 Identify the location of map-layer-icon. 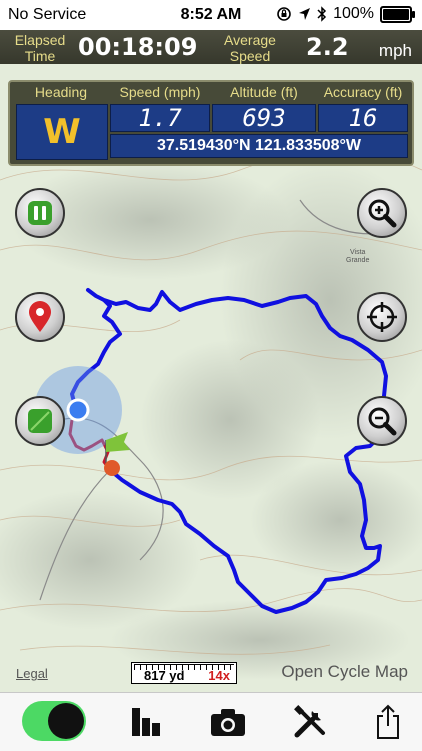
(40, 421).